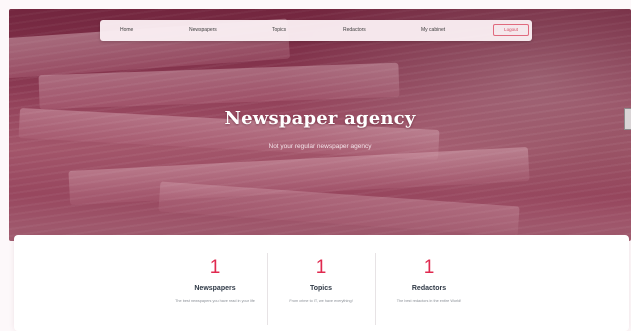  I want to click on stat-label: Redactors, so click(429, 288).